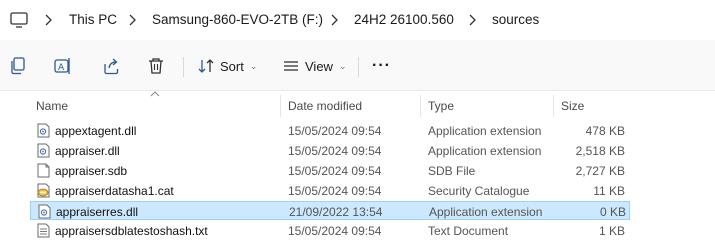  Describe the element at coordinates (237, 19) in the screenshot. I see `breadcrumb-drive: Samsung-860-EVO-2TB (F:)` at that location.